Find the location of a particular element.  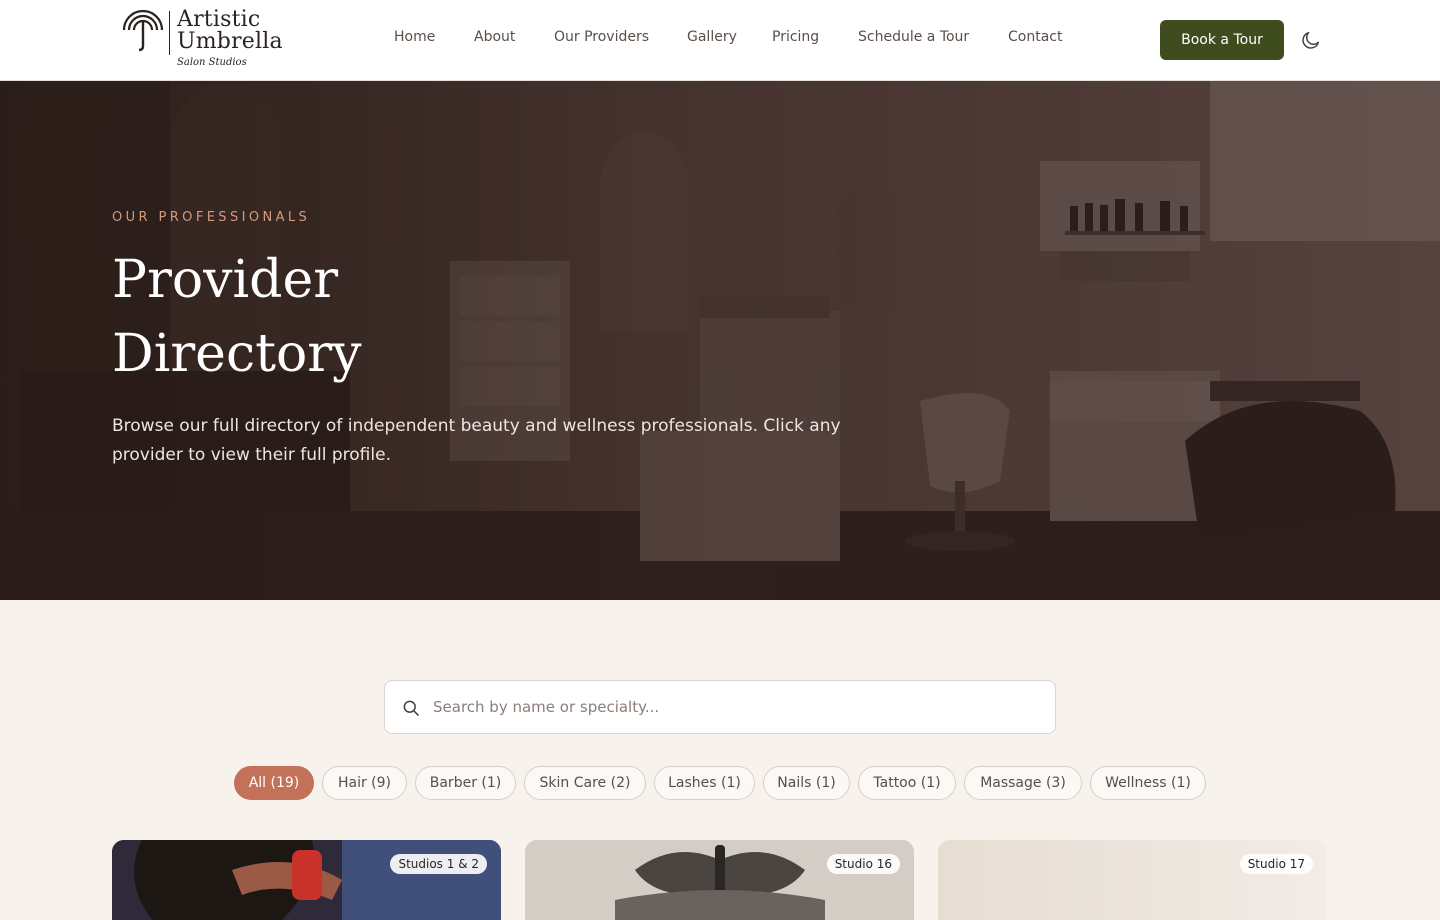

brand-logo: Artistic Umbrella Salon Studios is located at coordinates (207, 40).